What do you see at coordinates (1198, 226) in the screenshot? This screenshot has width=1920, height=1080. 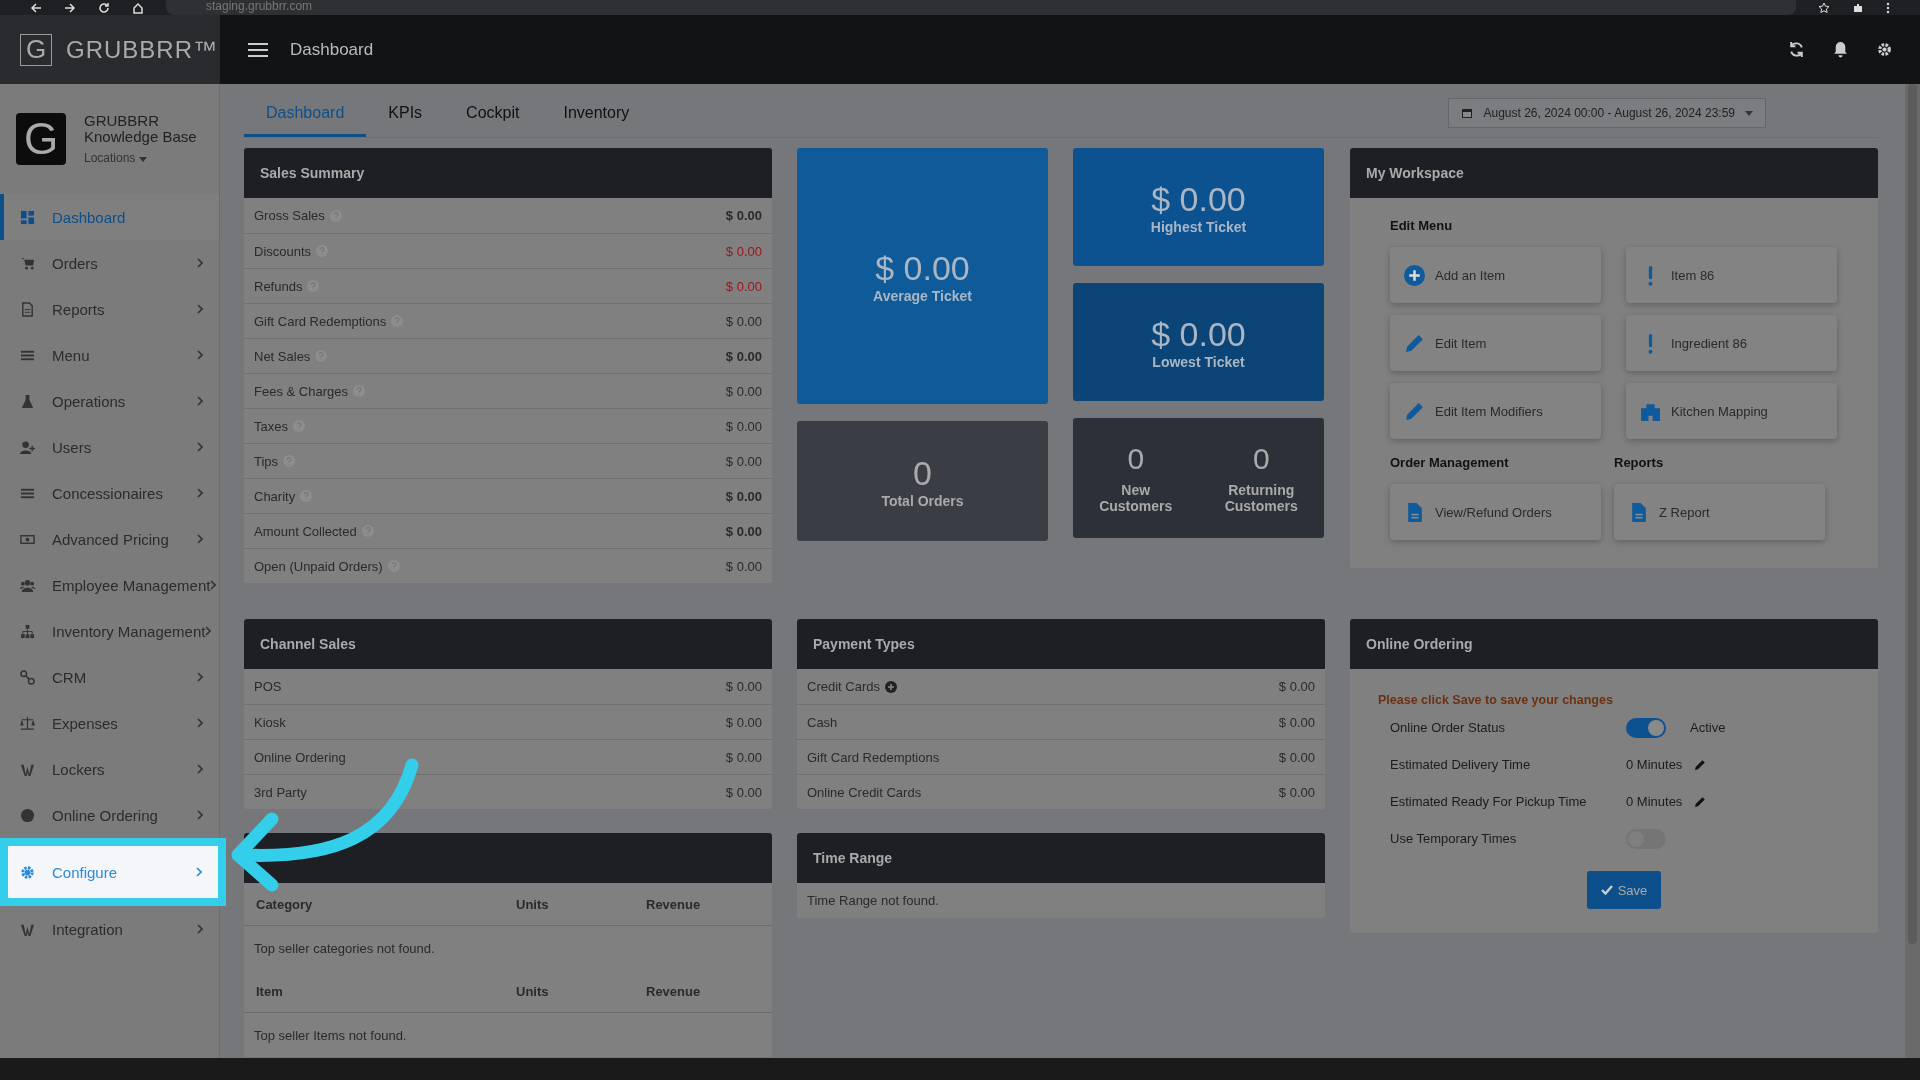 I see `stat-label: Highest Ticket` at bounding box center [1198, 226].